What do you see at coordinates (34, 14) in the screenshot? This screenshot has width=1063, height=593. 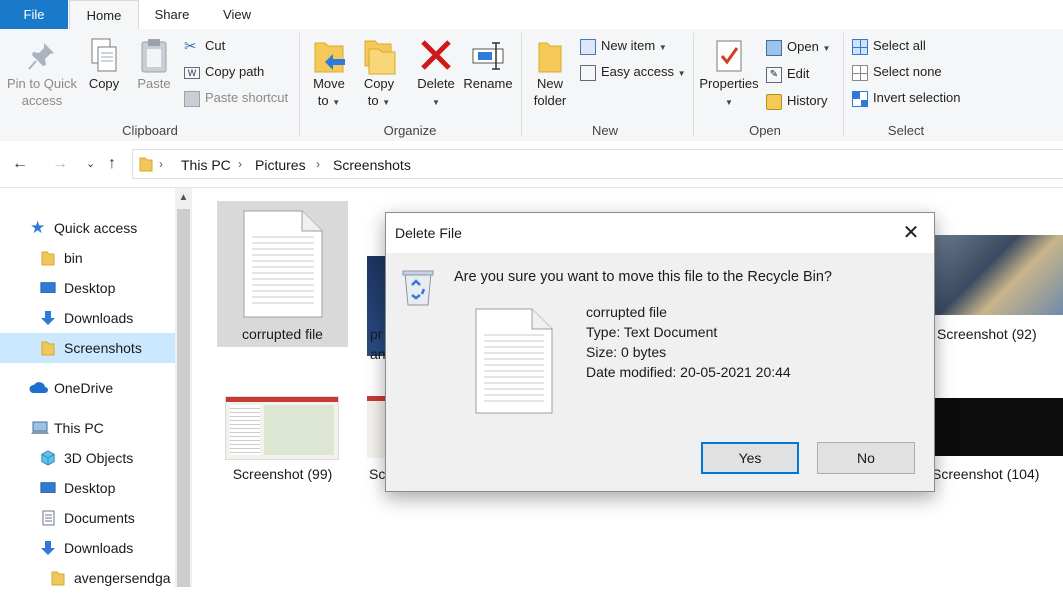 I see `tab-file: File` at bounding box center [34, 14].